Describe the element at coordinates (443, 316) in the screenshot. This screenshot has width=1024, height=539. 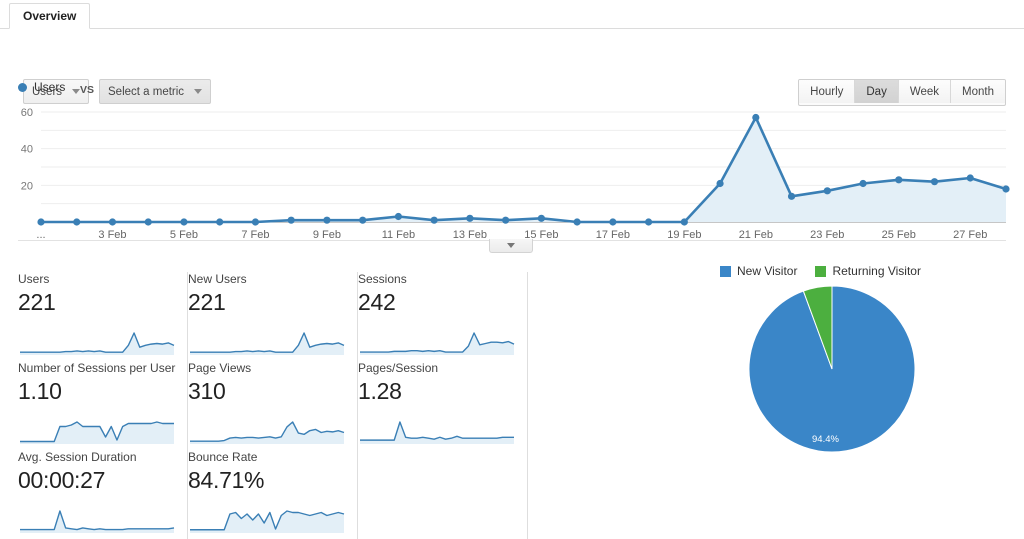
I see `metric-card: Sessions 242` at that location.